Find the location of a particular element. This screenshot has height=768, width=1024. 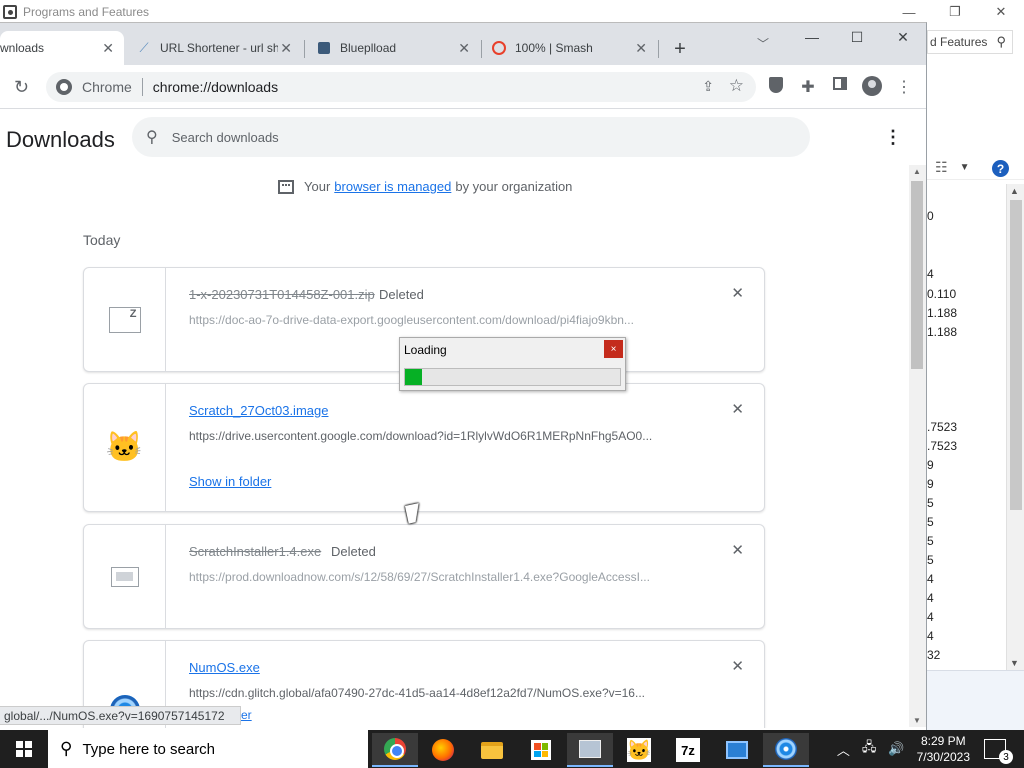

managed-link: browser is managed is located at coordinates (392, 186).